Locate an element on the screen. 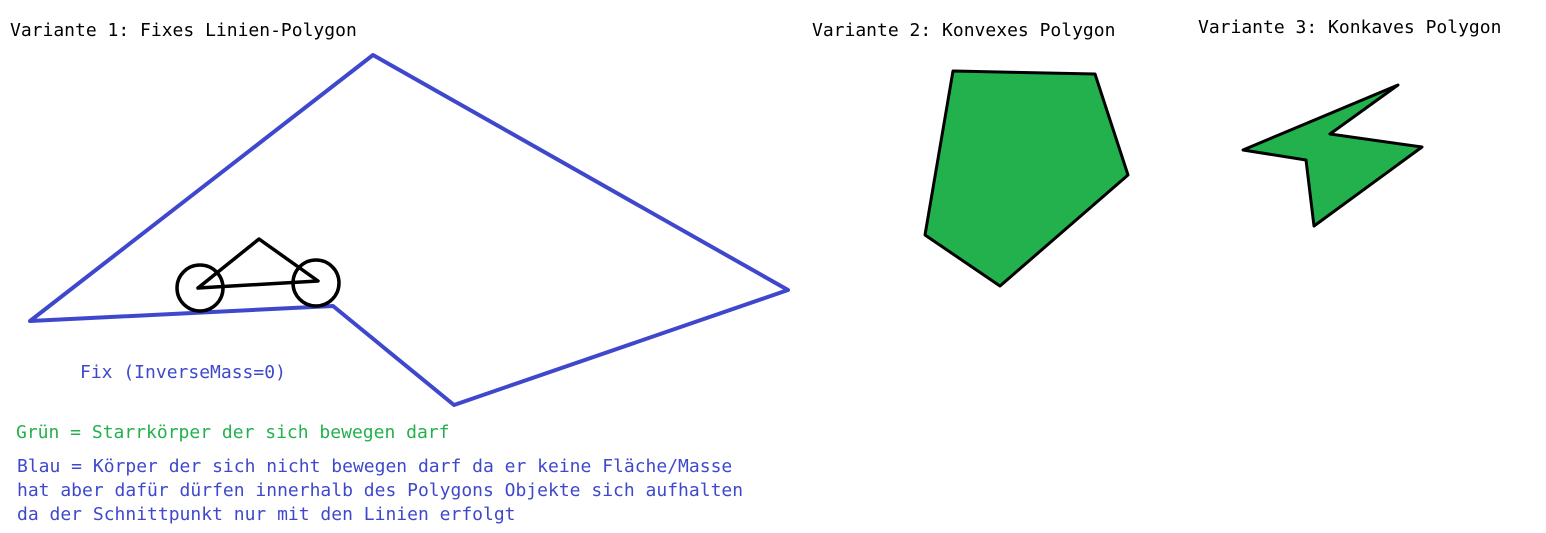 This screenshot has width=1546, height=533. bicycle-frame is located at coordinates (258, 263).